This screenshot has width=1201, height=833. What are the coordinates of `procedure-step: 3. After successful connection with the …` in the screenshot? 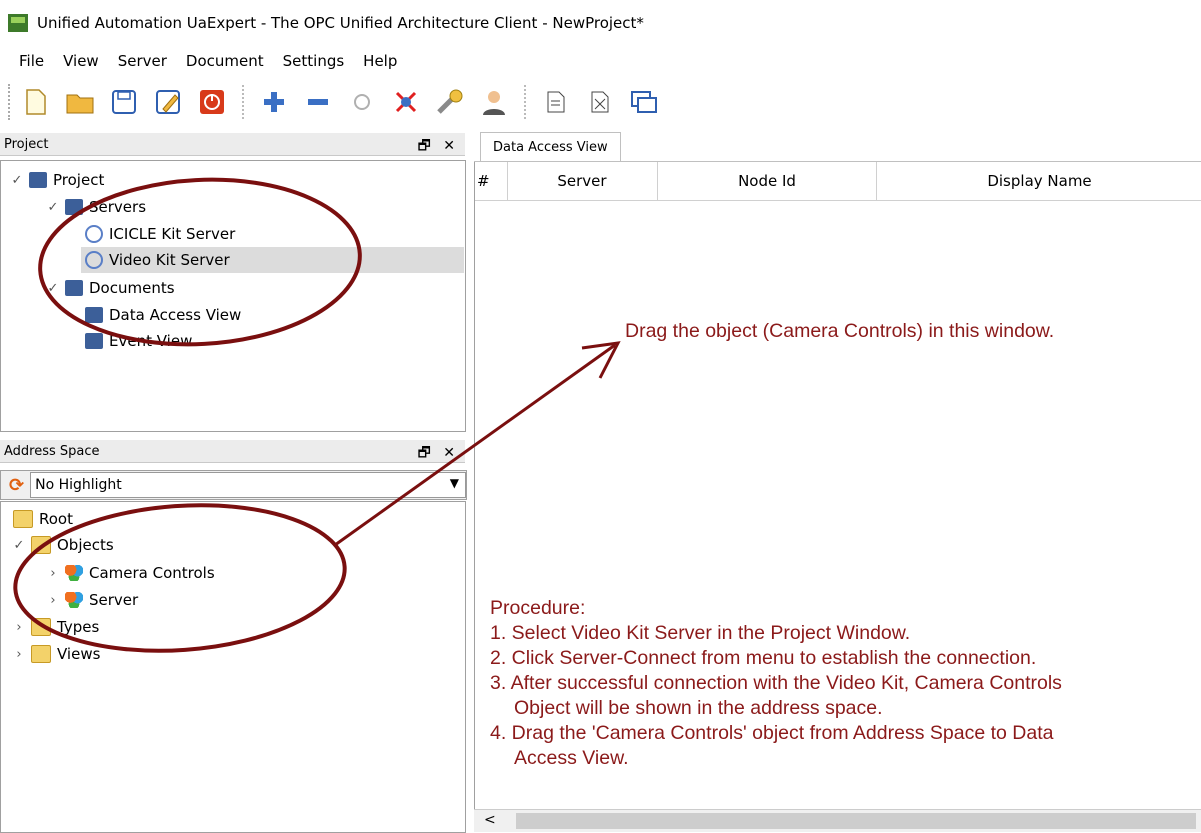 It's located at (776, 683).